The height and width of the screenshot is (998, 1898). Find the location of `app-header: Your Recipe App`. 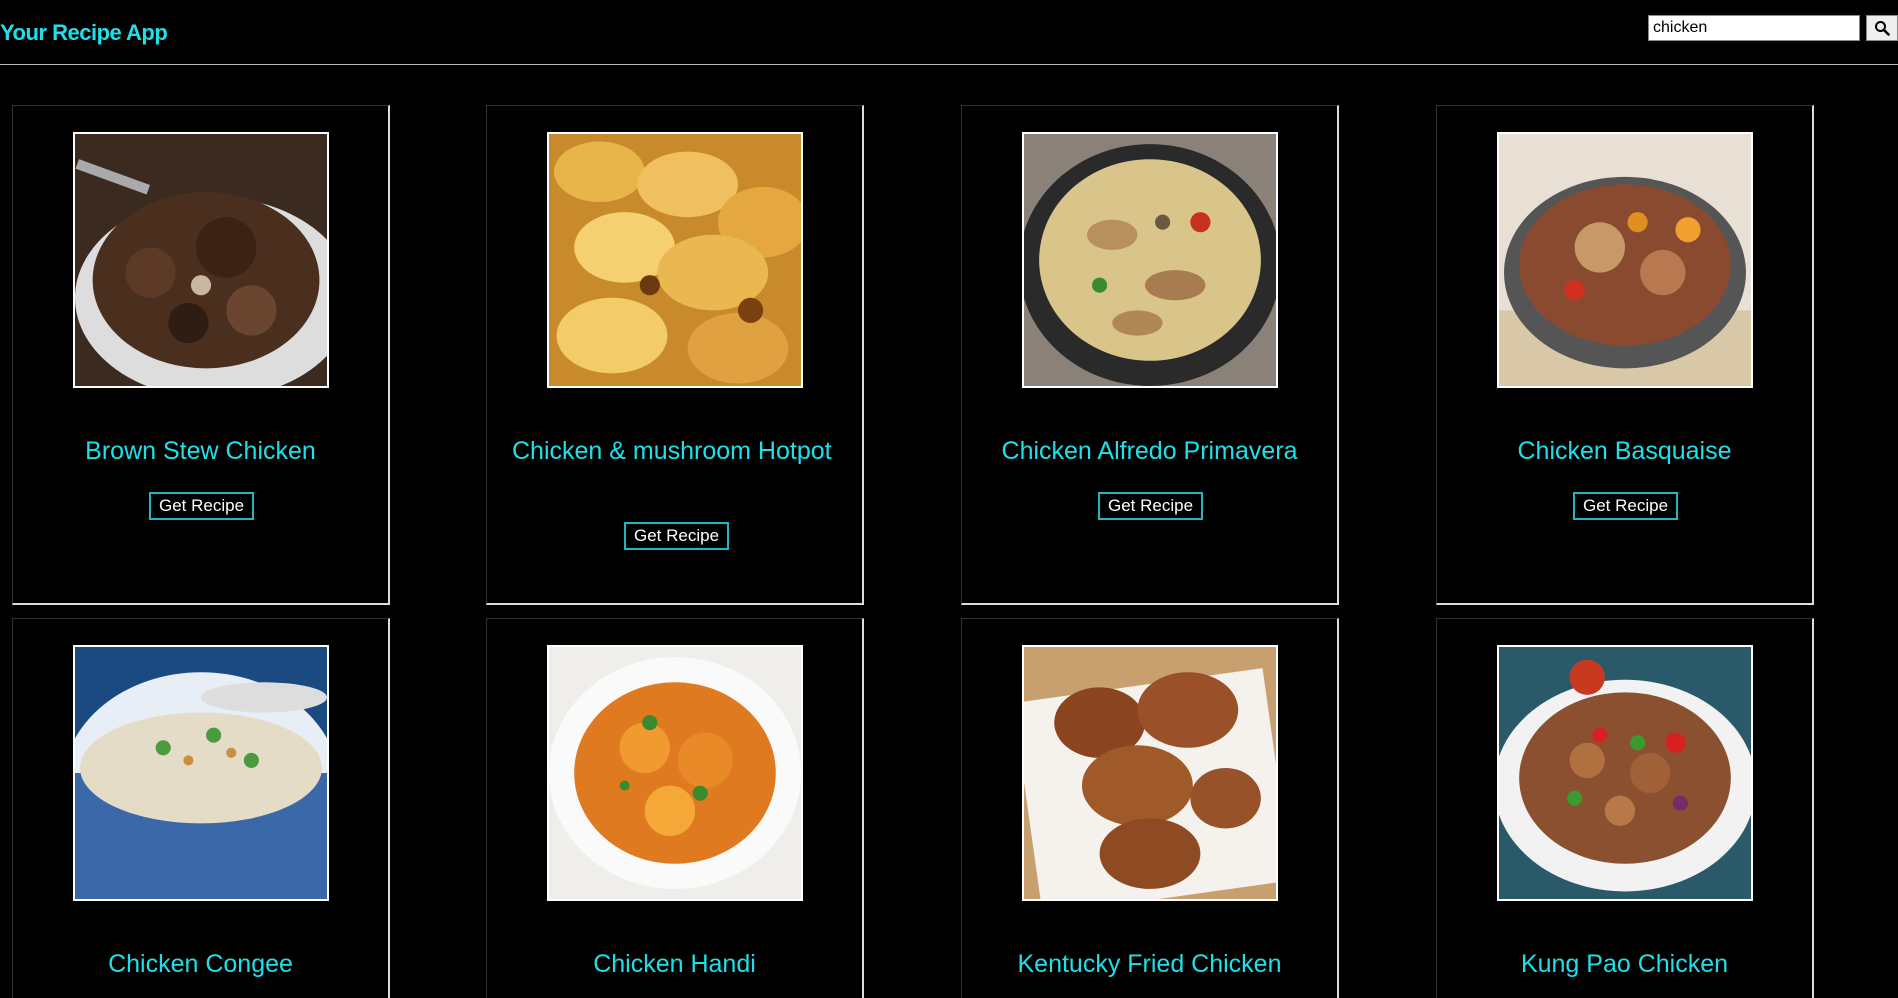

app-header: Your Recipe App is located at coordinates (949, 32).